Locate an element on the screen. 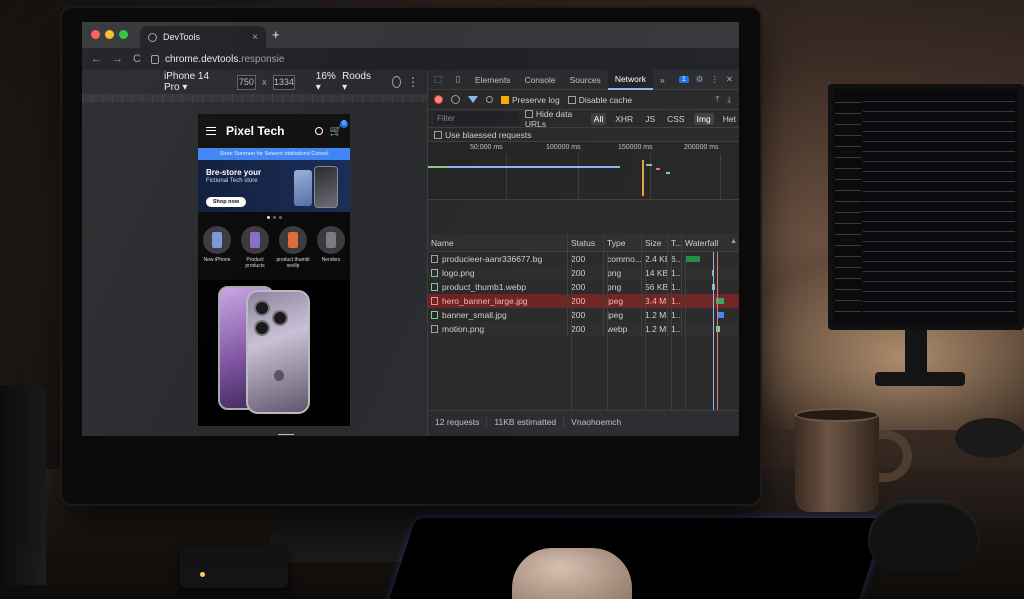 The image size is (1024, 599). blocked-requests-label: Use blaessed requests is located at coordinates (488, 134).